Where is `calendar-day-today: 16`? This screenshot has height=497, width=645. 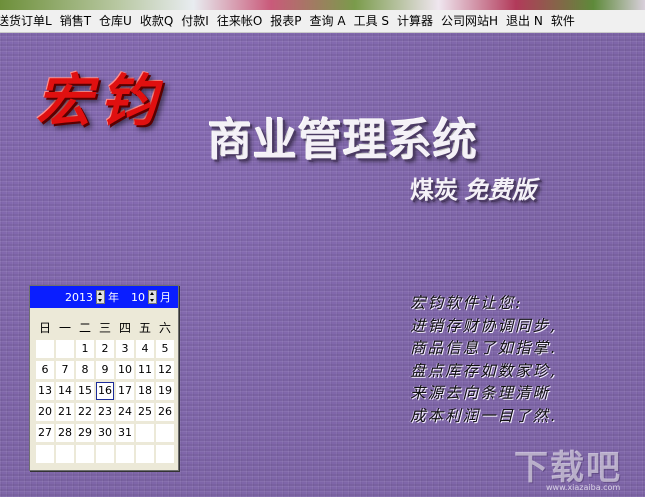 calendar-day-today: 16 is located at coordinates (105, 391).